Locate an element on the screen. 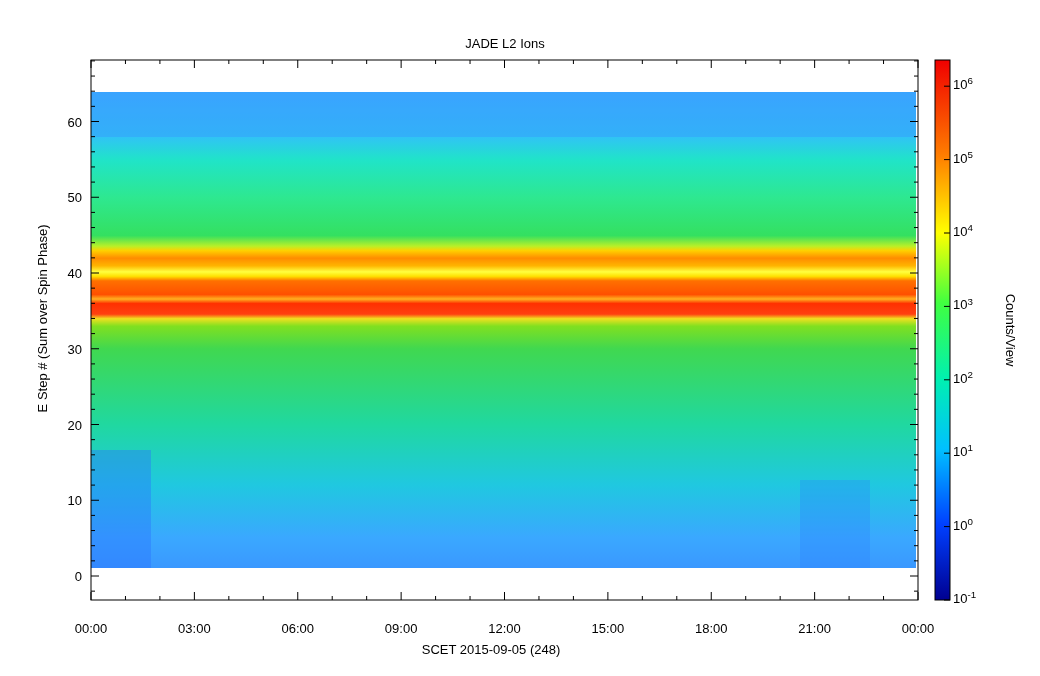 This screenshot has width=1040, height=676. tick-label: 12:00 is located at coordinates (504, 628).